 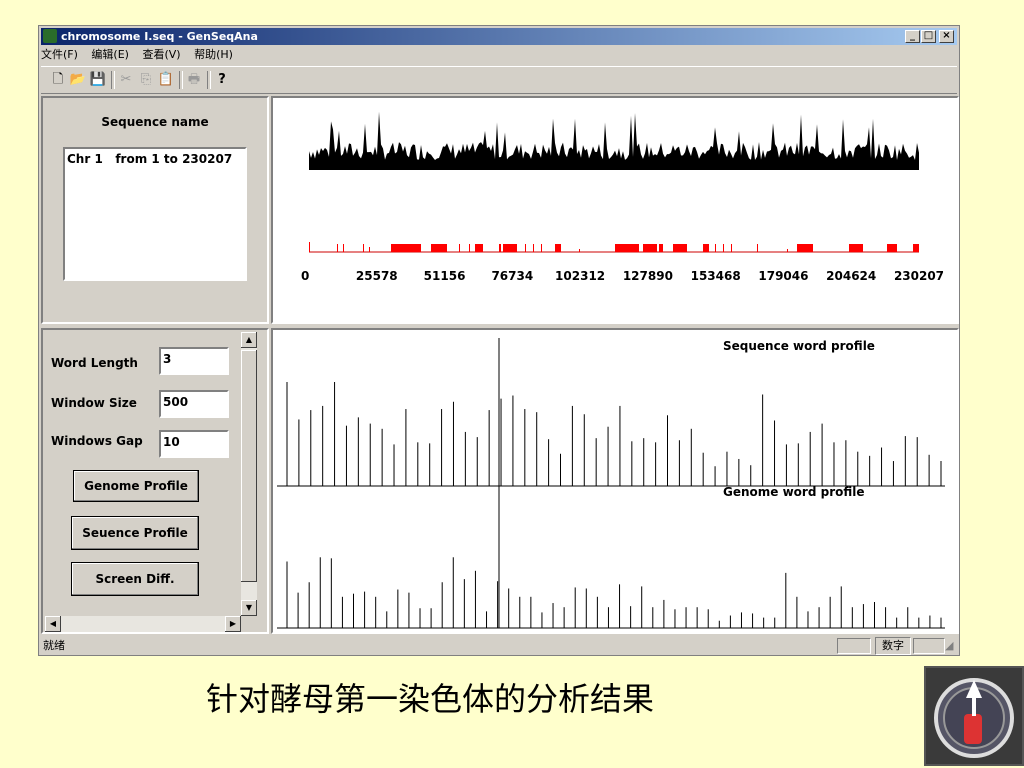 I want to click on slide-caption: 针对酵母第一染色体的分析结果, so click(x=430, y=699).